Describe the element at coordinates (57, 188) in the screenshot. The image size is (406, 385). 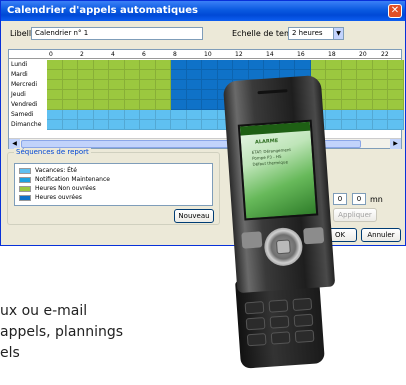
I see `list-item: Heures Non ouvrées` at that location.